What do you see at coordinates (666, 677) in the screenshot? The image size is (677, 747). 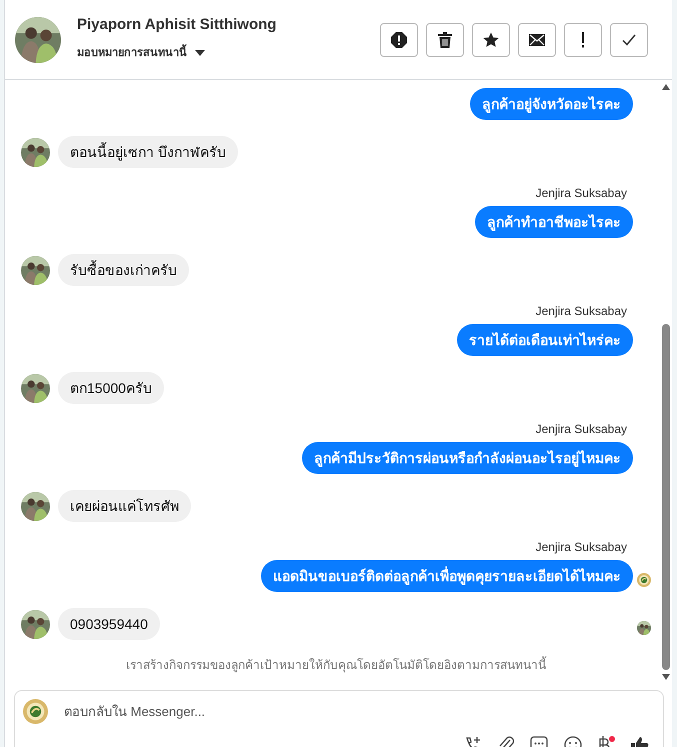 I see `scroll-down-icon` at bounding box center [666, 677].